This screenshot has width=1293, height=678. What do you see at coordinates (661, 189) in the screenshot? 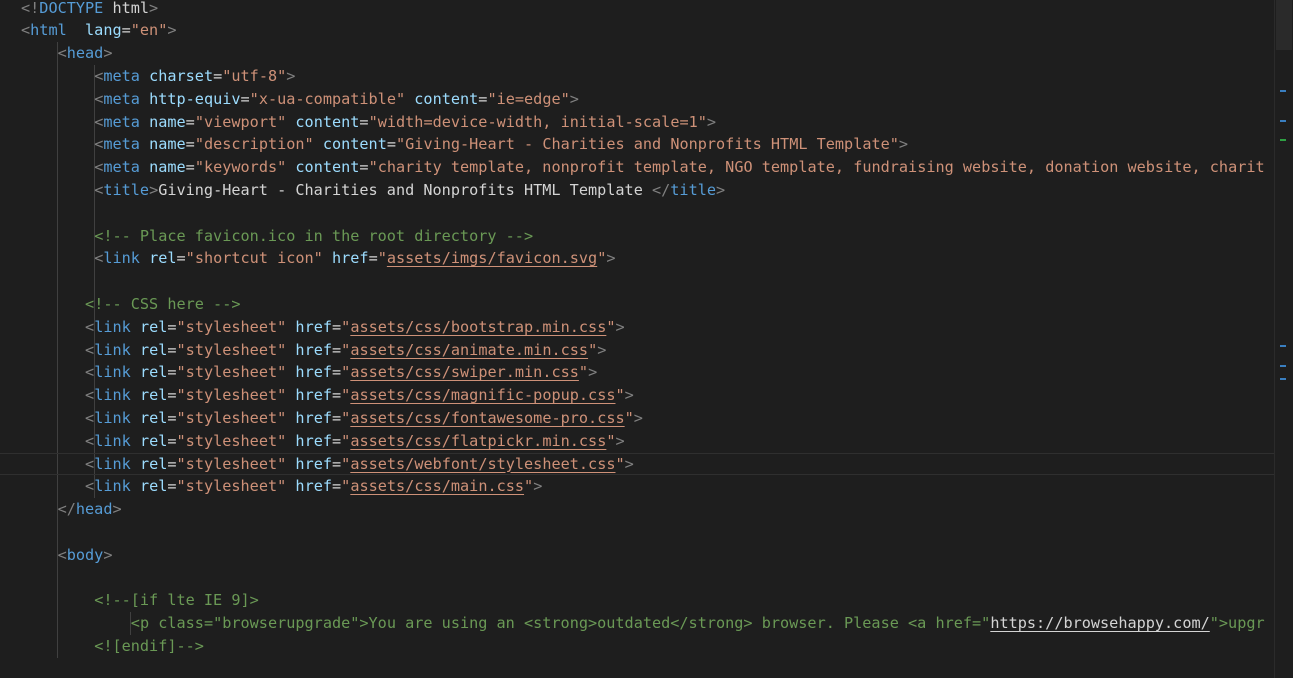
I see `token-punct: </` at bounding box center [661, 189].